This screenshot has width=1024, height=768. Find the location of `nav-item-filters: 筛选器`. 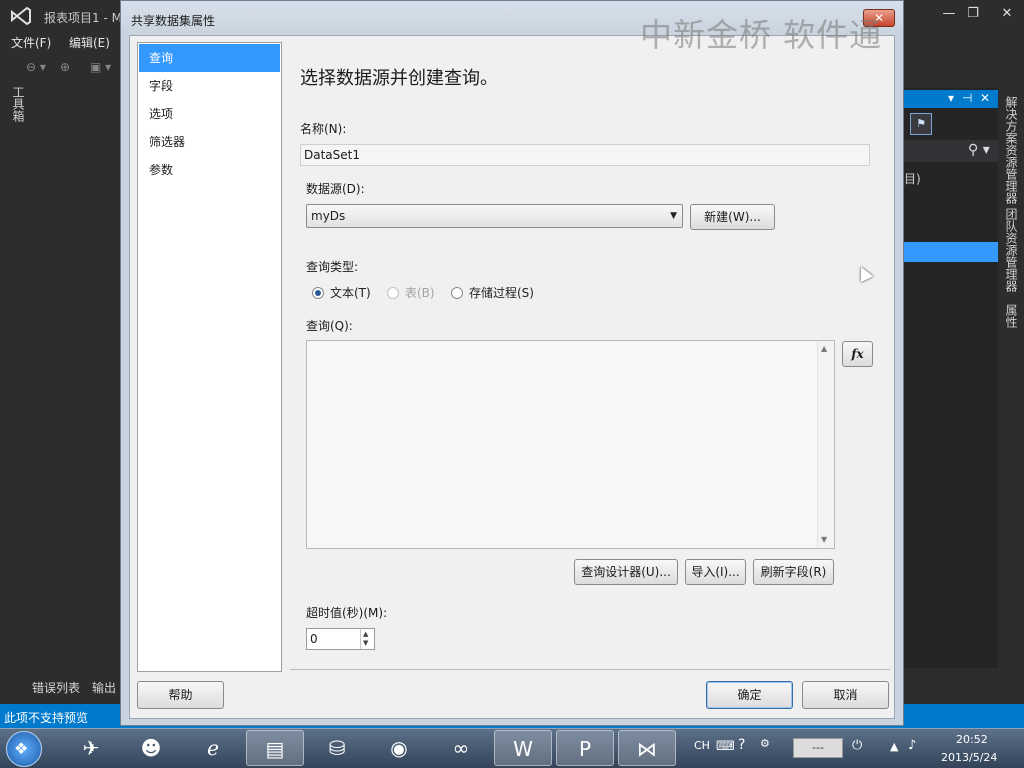

nav-item-filters: 筛选器 is located at coordinates (209, 142).